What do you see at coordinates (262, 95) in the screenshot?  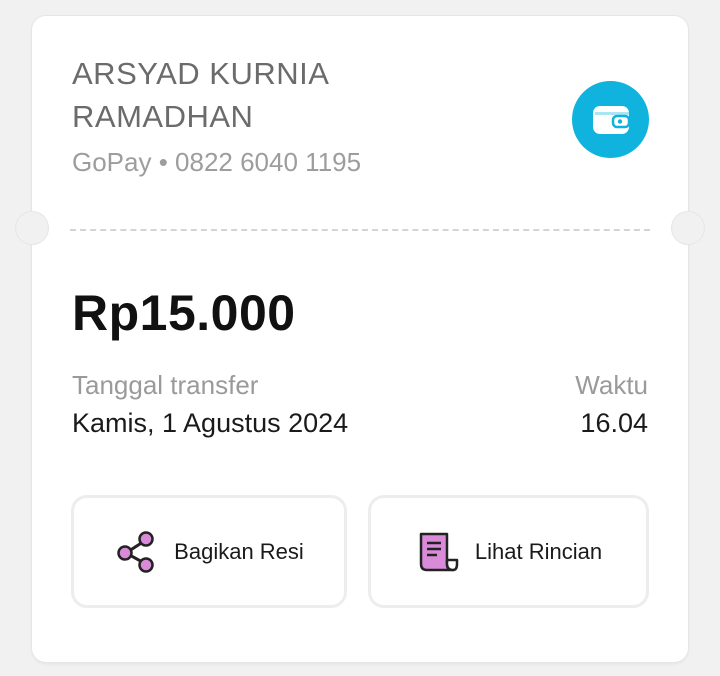 I see `recipient-name: ARSYAD KURNIA RAMADHAN` at bounding box center [262, 95].